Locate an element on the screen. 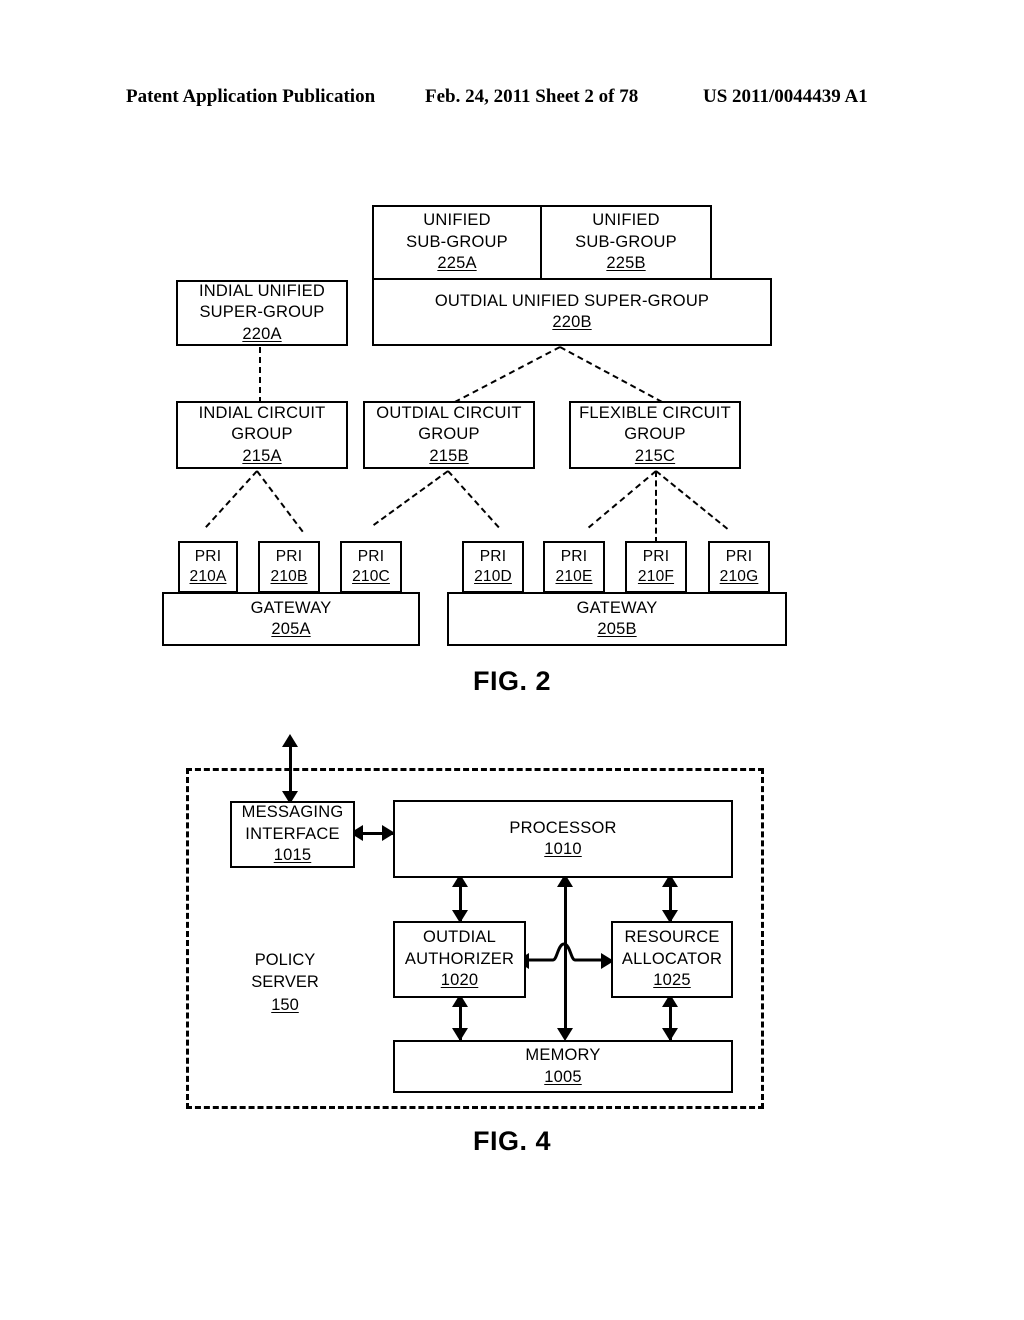 This screenshot has width=1024, height=1320. pri-210a-line1: PRI is located at coordinates (208, 556).